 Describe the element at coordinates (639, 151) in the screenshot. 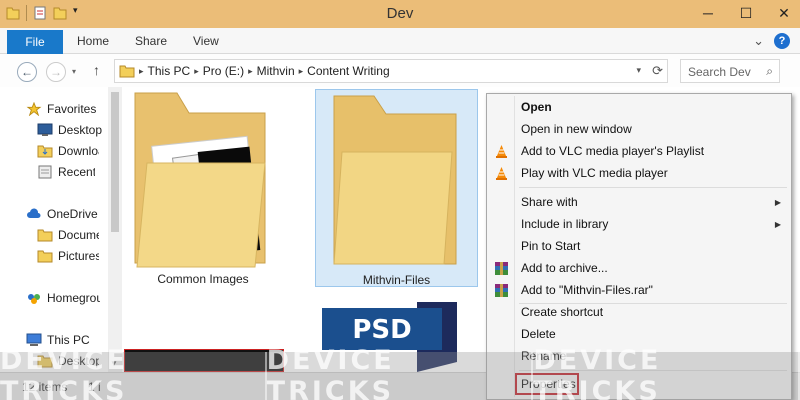

I see `menu-item-vlc-playlist: Add to VLC media player's Playlist` at that location.